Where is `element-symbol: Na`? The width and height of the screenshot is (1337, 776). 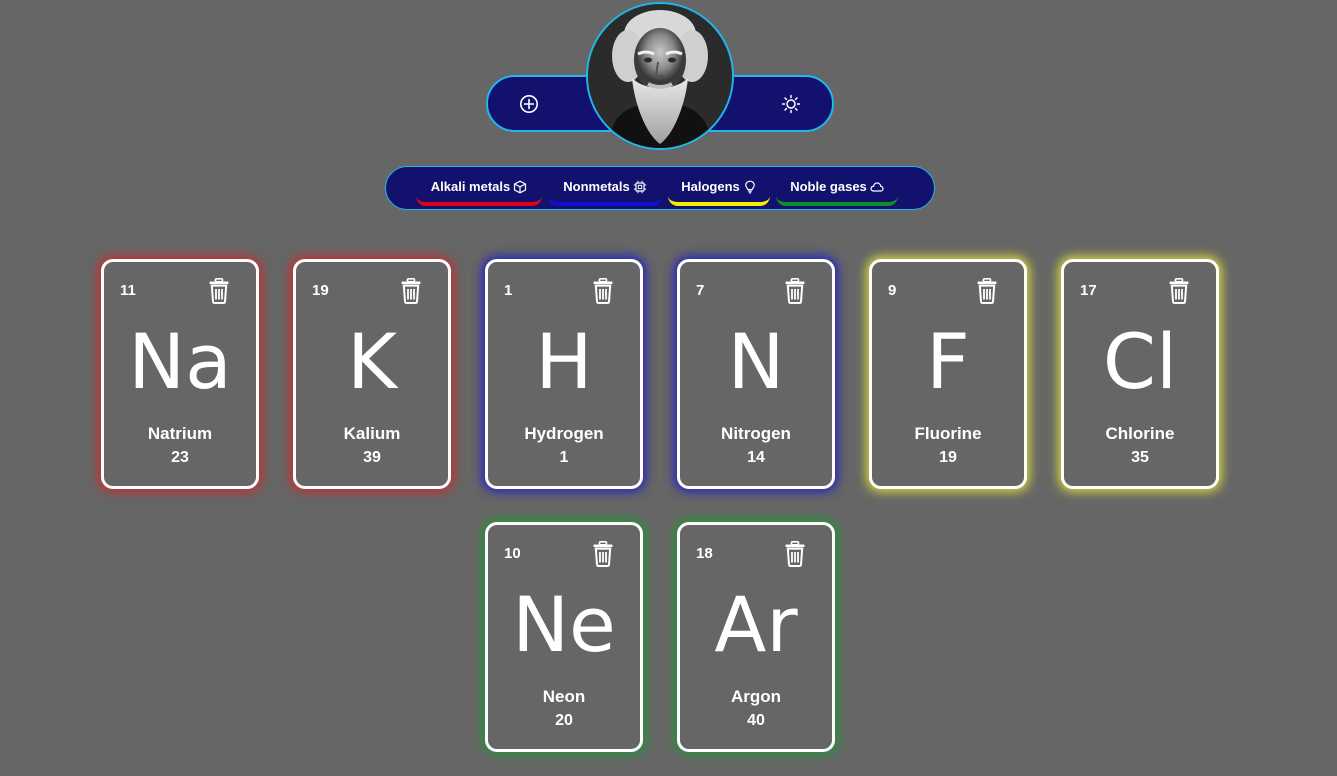
element-symbol: Na is located at coordinates (180, 361).